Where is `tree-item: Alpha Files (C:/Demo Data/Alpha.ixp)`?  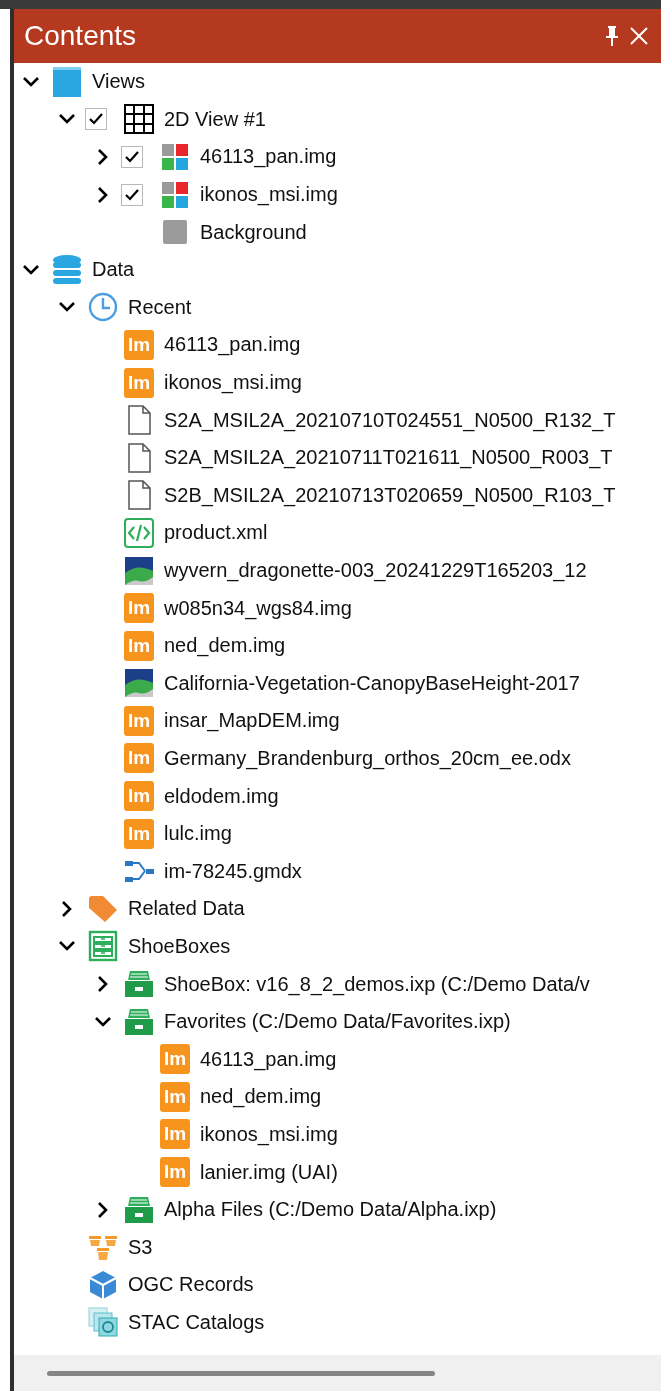 tree-item: Alpha Files (C:/Demo Data/Alpha.ixp) is located at coordinates (330, 1210).